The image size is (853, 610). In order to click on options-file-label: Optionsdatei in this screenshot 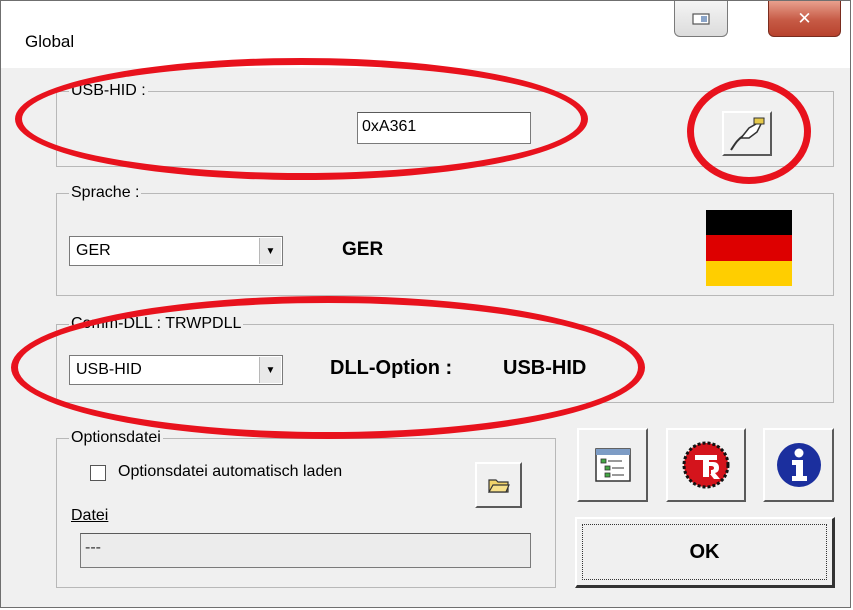, I will do `click(116, 438)`.